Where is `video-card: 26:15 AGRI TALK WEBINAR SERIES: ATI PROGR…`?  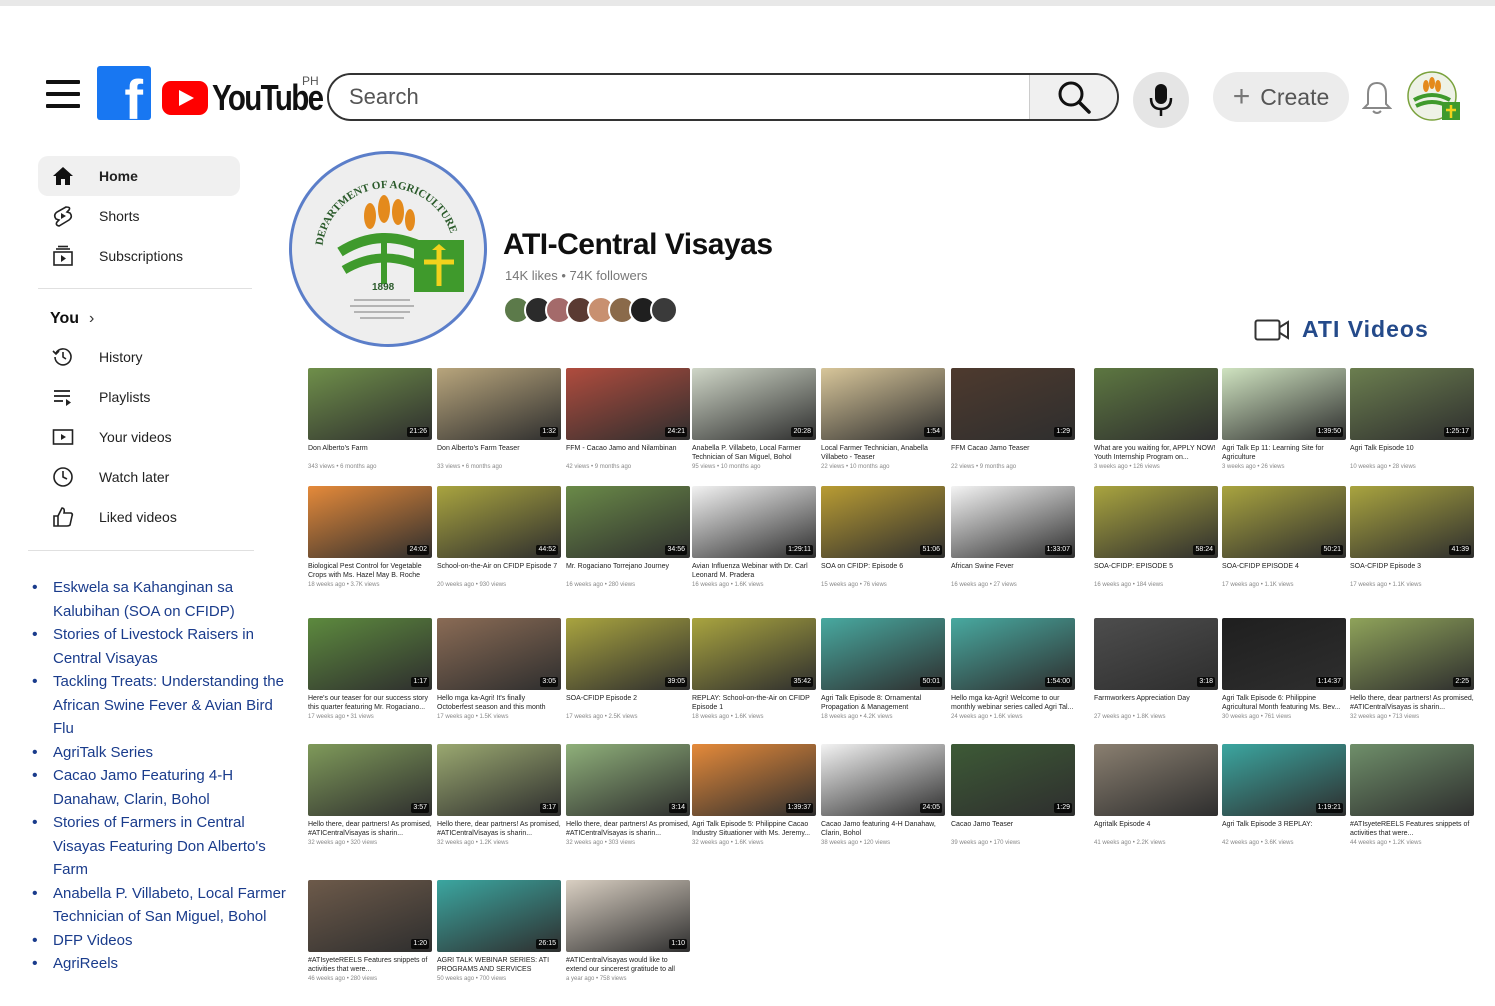
video-card: 26:15 AGRI TALK WEBINAR SERIES: ATI PROGR… is located at coordinates (499, 931).